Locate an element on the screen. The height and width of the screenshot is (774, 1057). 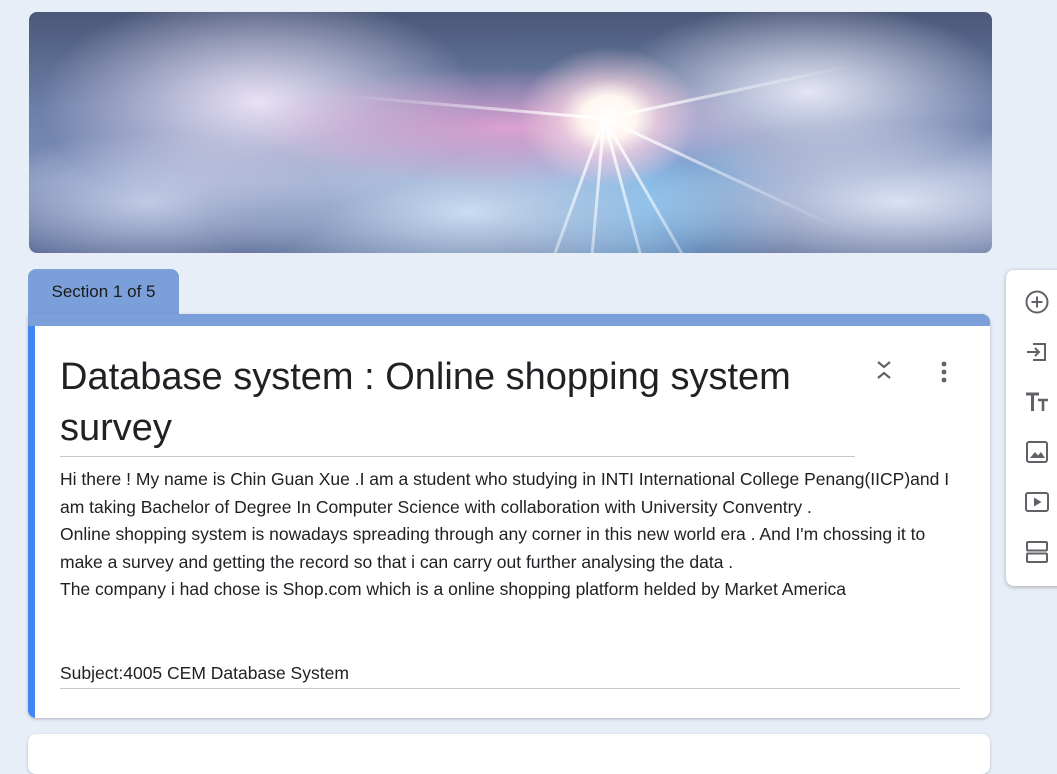
collapse-section-button is located at coordinates (884, 372).